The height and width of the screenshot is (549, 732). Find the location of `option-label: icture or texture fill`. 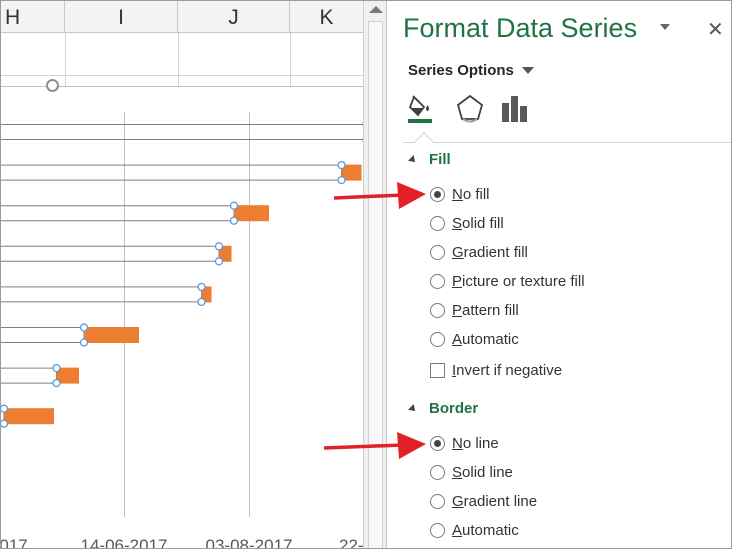

option-label: icture or texture fill is located at coordinates (523, 281).